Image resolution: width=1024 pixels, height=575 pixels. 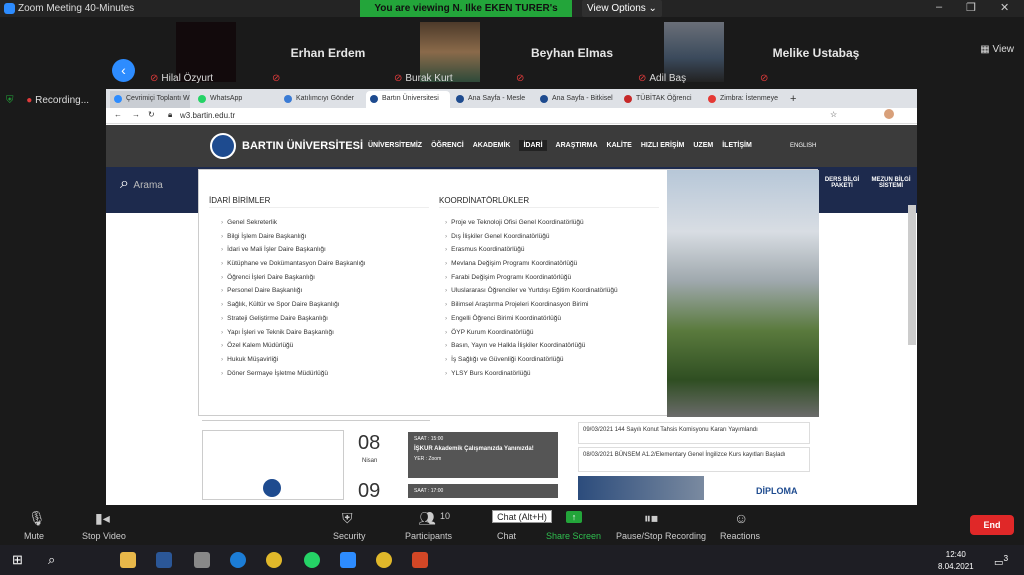 What do you see at coordinates (325, 336) in the screenshot?
I see `menu-link: Yapı İşleri ve Teknik Daire Başkanlığı` at bounding box center [325, 336].